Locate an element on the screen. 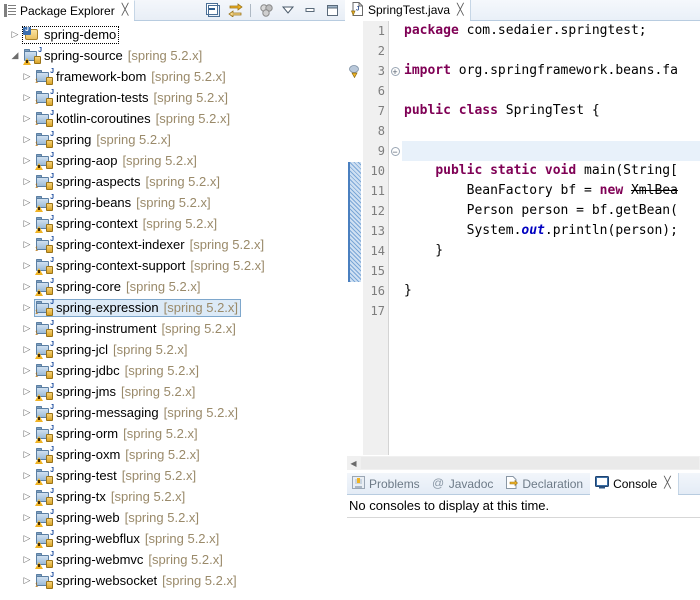 The width and height of the screenshot is (700, 600). tree-item-content: Jspring-web [spring 5.2.x] is located at coordinates (118, 518).